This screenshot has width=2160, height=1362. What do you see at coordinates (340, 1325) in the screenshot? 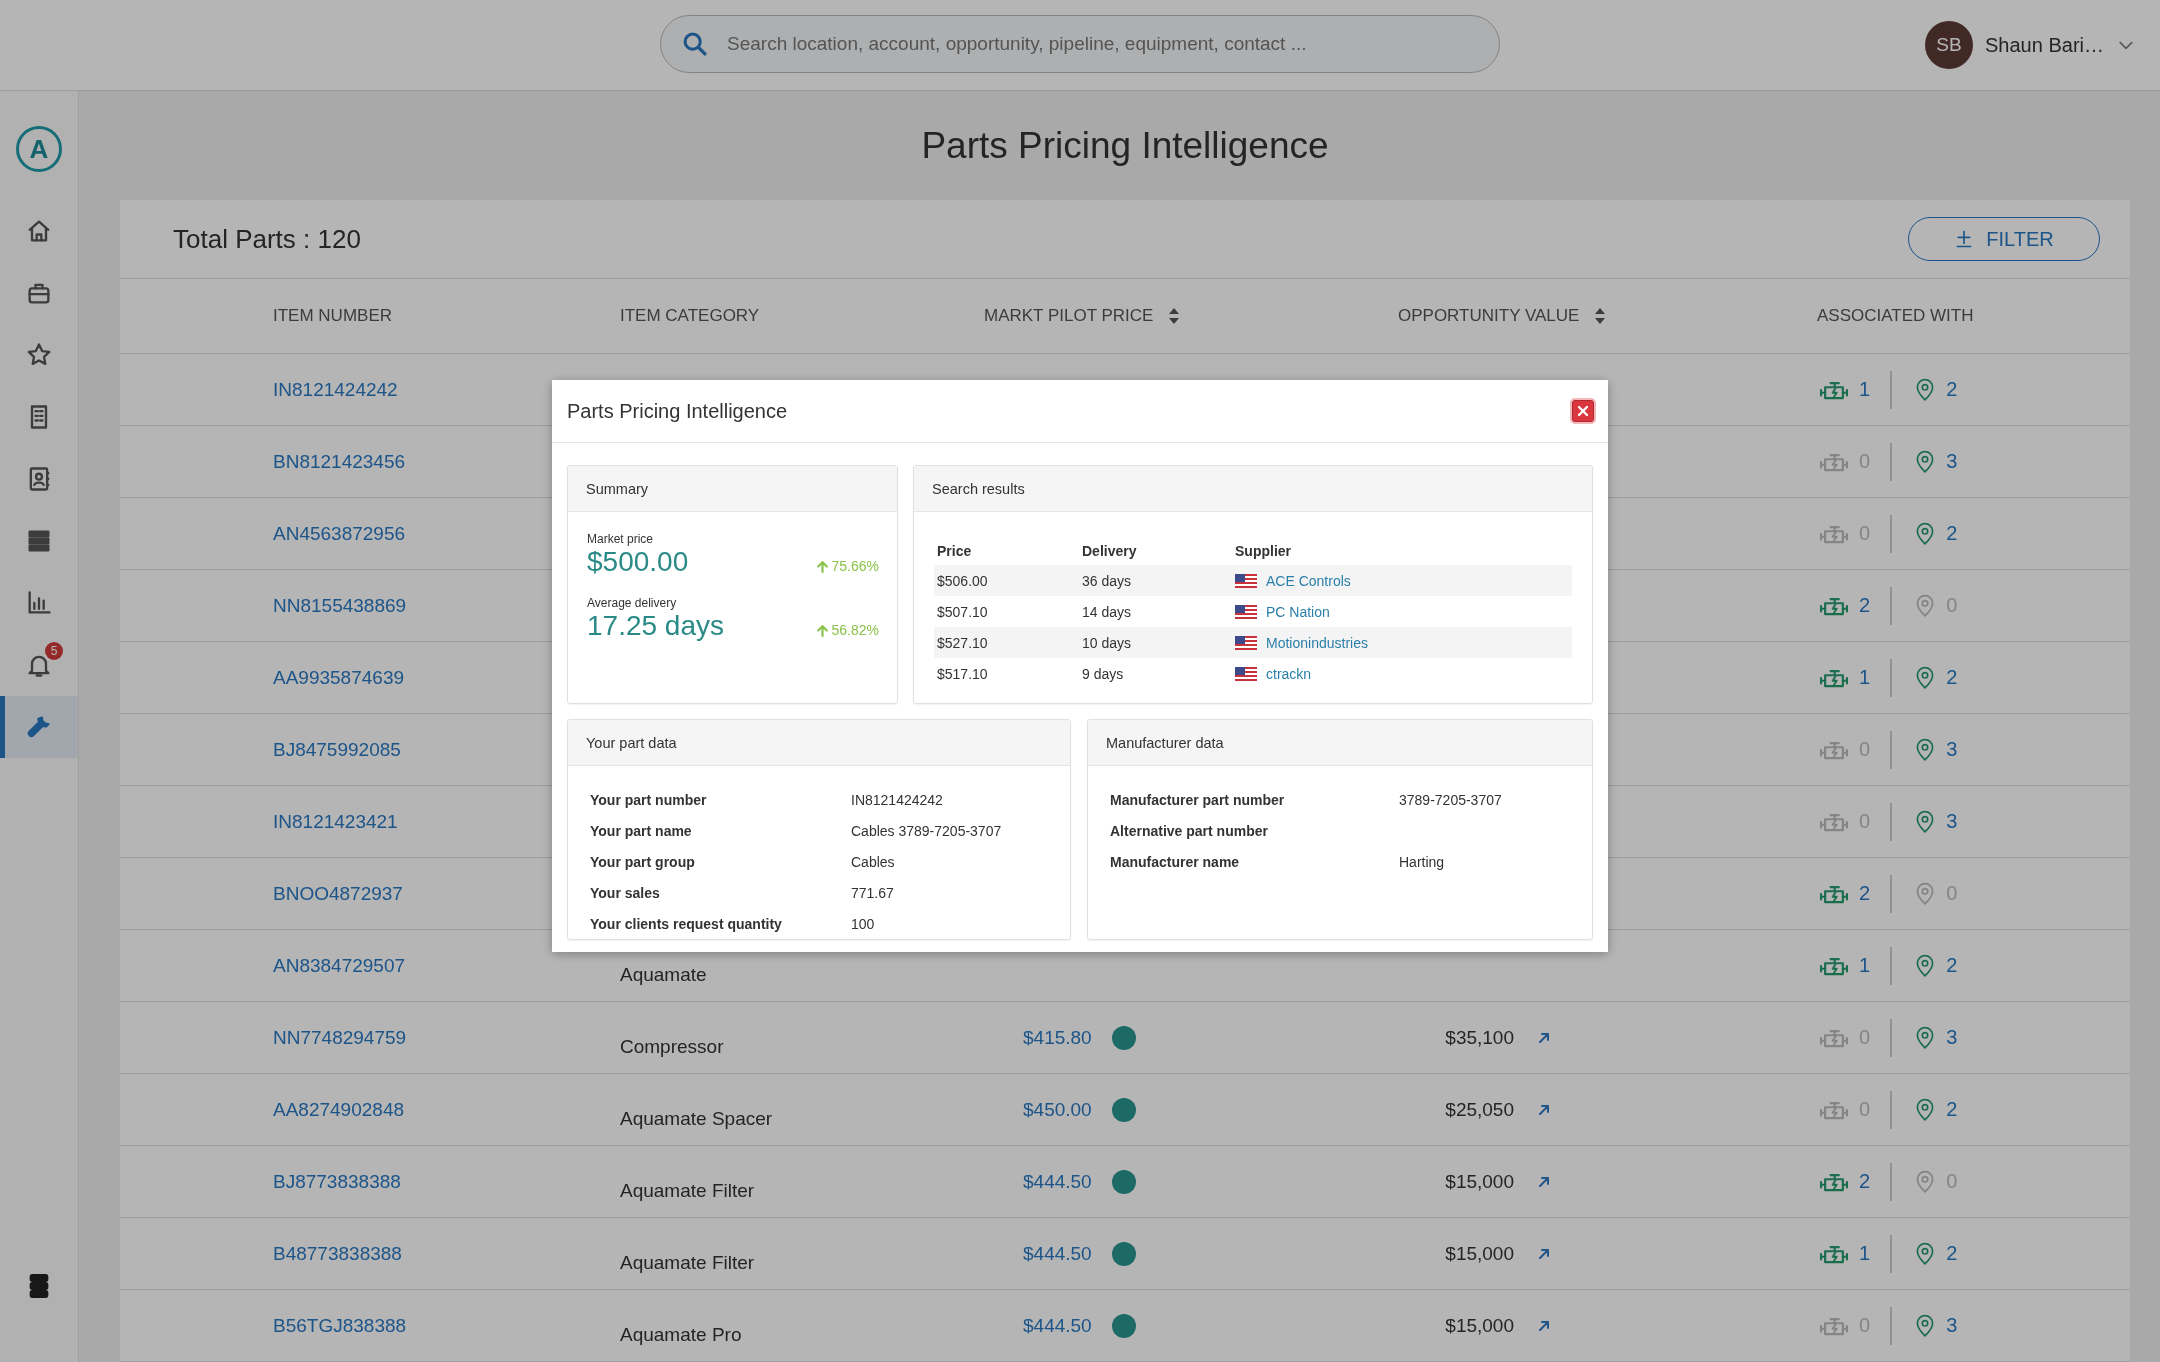
I see `item-number-link: B56TGJ838388` at bounding box center [340, 1325].